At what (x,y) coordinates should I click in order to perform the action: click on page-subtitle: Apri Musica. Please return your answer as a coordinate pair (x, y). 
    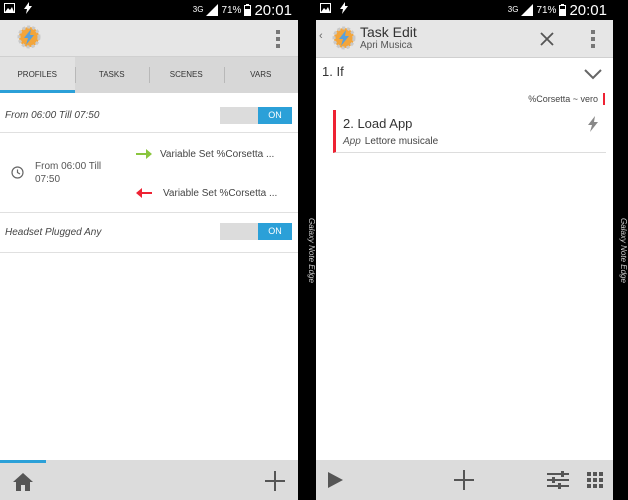
    Looking at the image, I should click on (386, 45).